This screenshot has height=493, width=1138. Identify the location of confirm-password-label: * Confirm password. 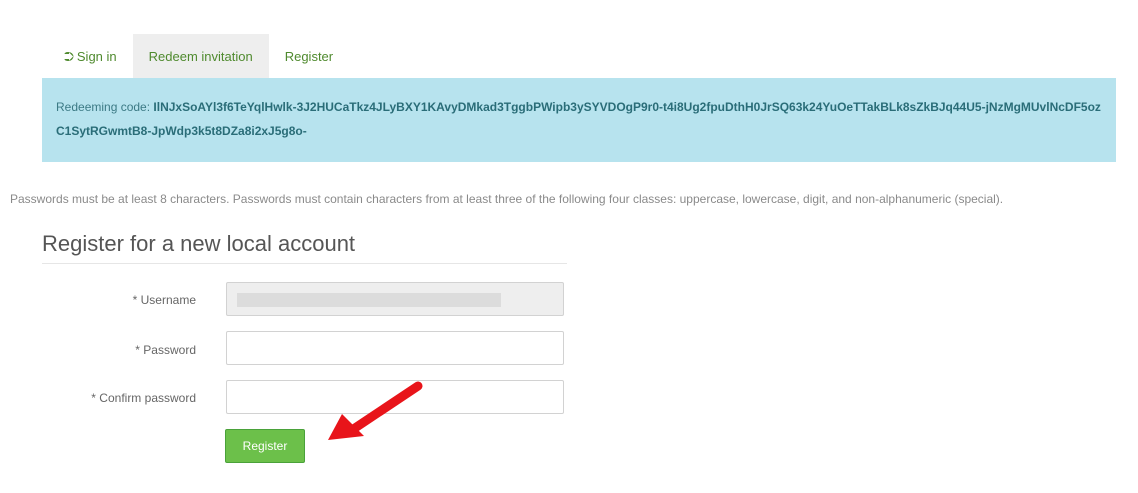
(143, 398).